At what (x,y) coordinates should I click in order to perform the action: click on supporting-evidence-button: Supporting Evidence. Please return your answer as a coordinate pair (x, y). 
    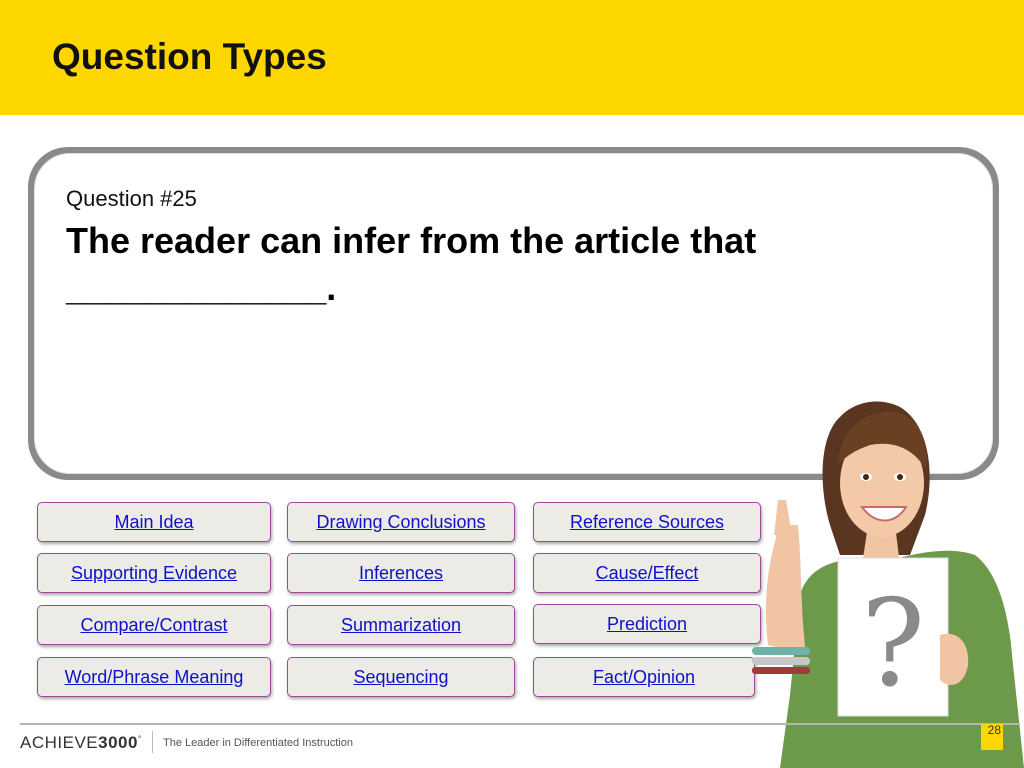
    Looking at the image, I should click on (154, 573).